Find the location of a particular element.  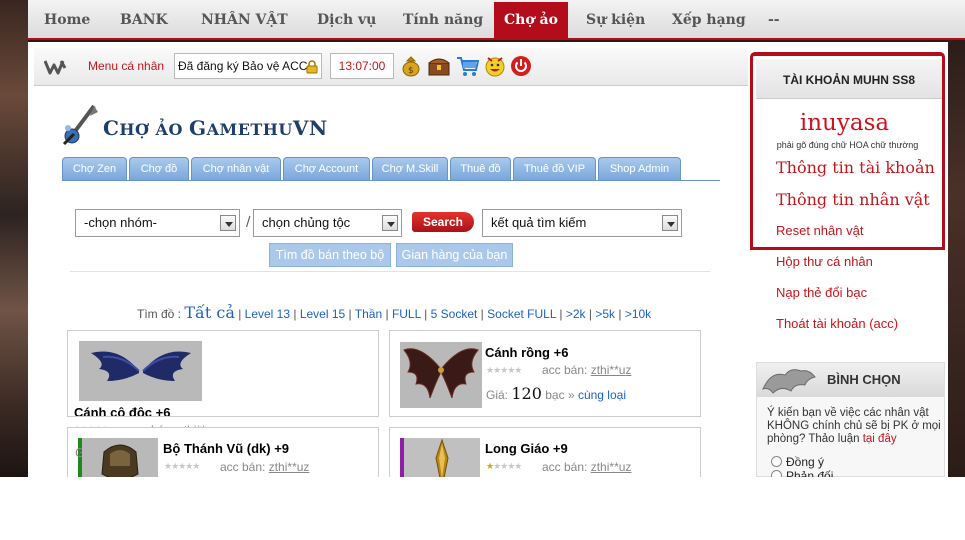

market-logo-icon is located at coordinates (80, 127).